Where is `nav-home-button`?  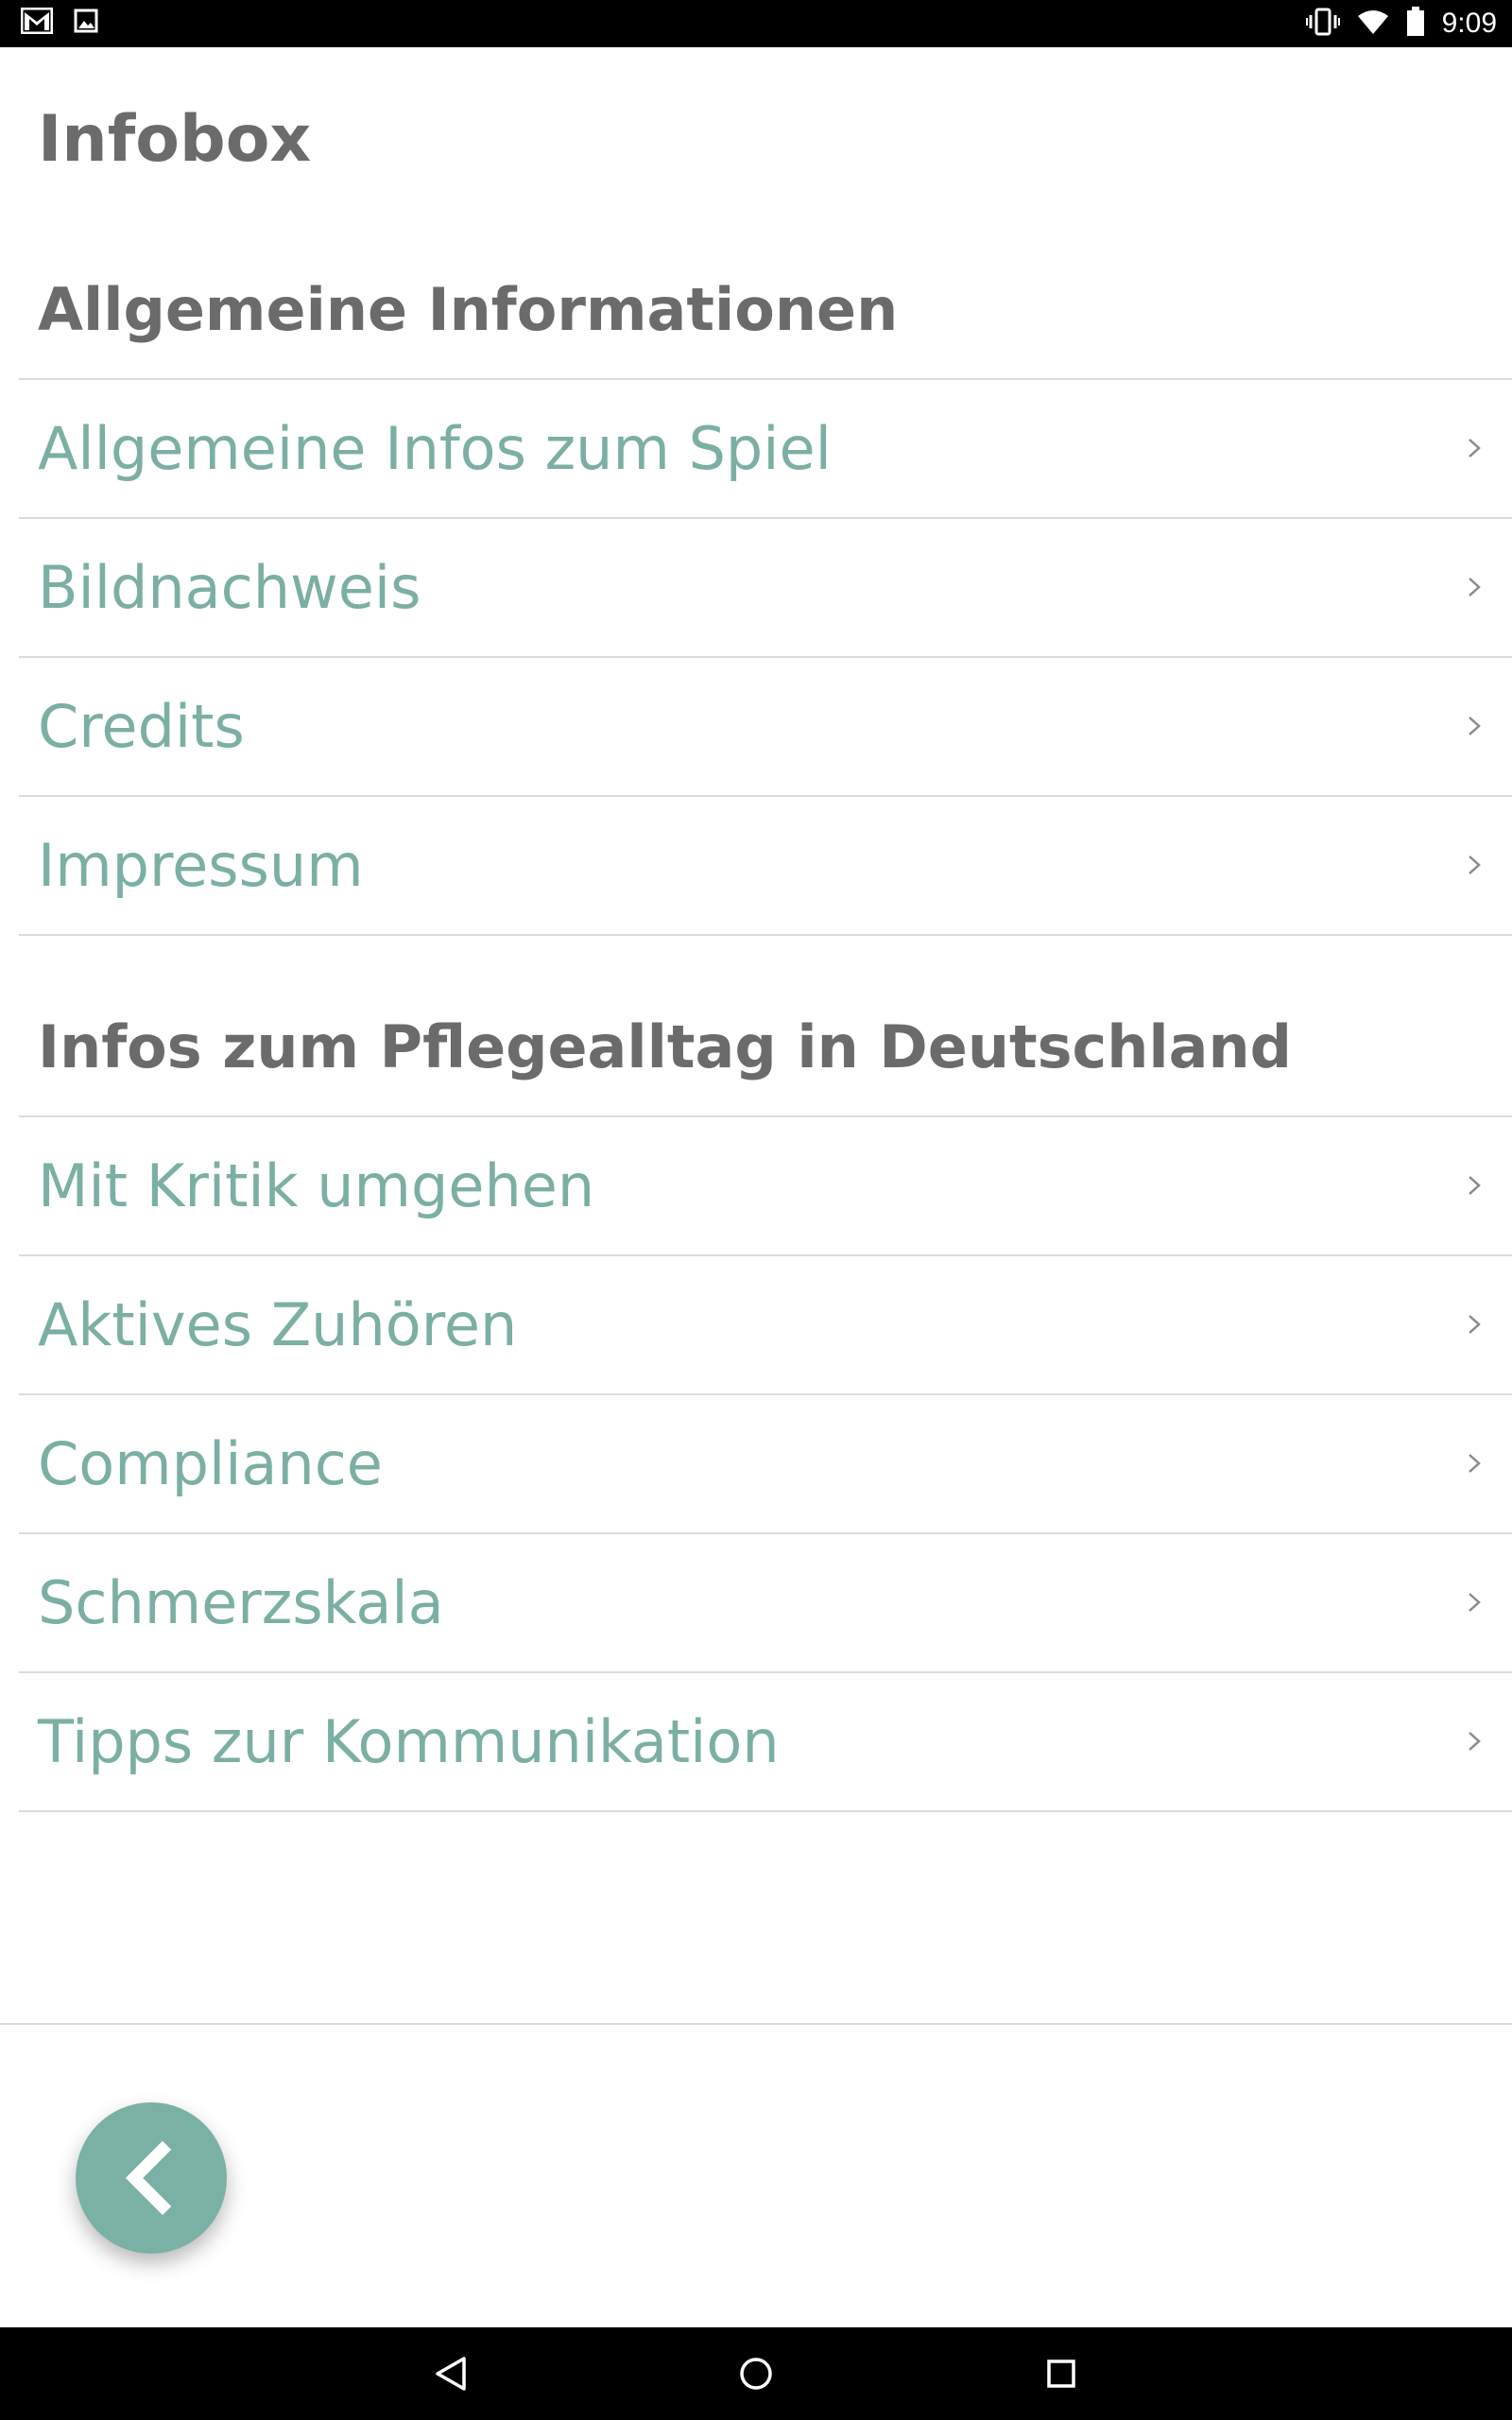 nav-home-button is located at coordinates (756, 2373).